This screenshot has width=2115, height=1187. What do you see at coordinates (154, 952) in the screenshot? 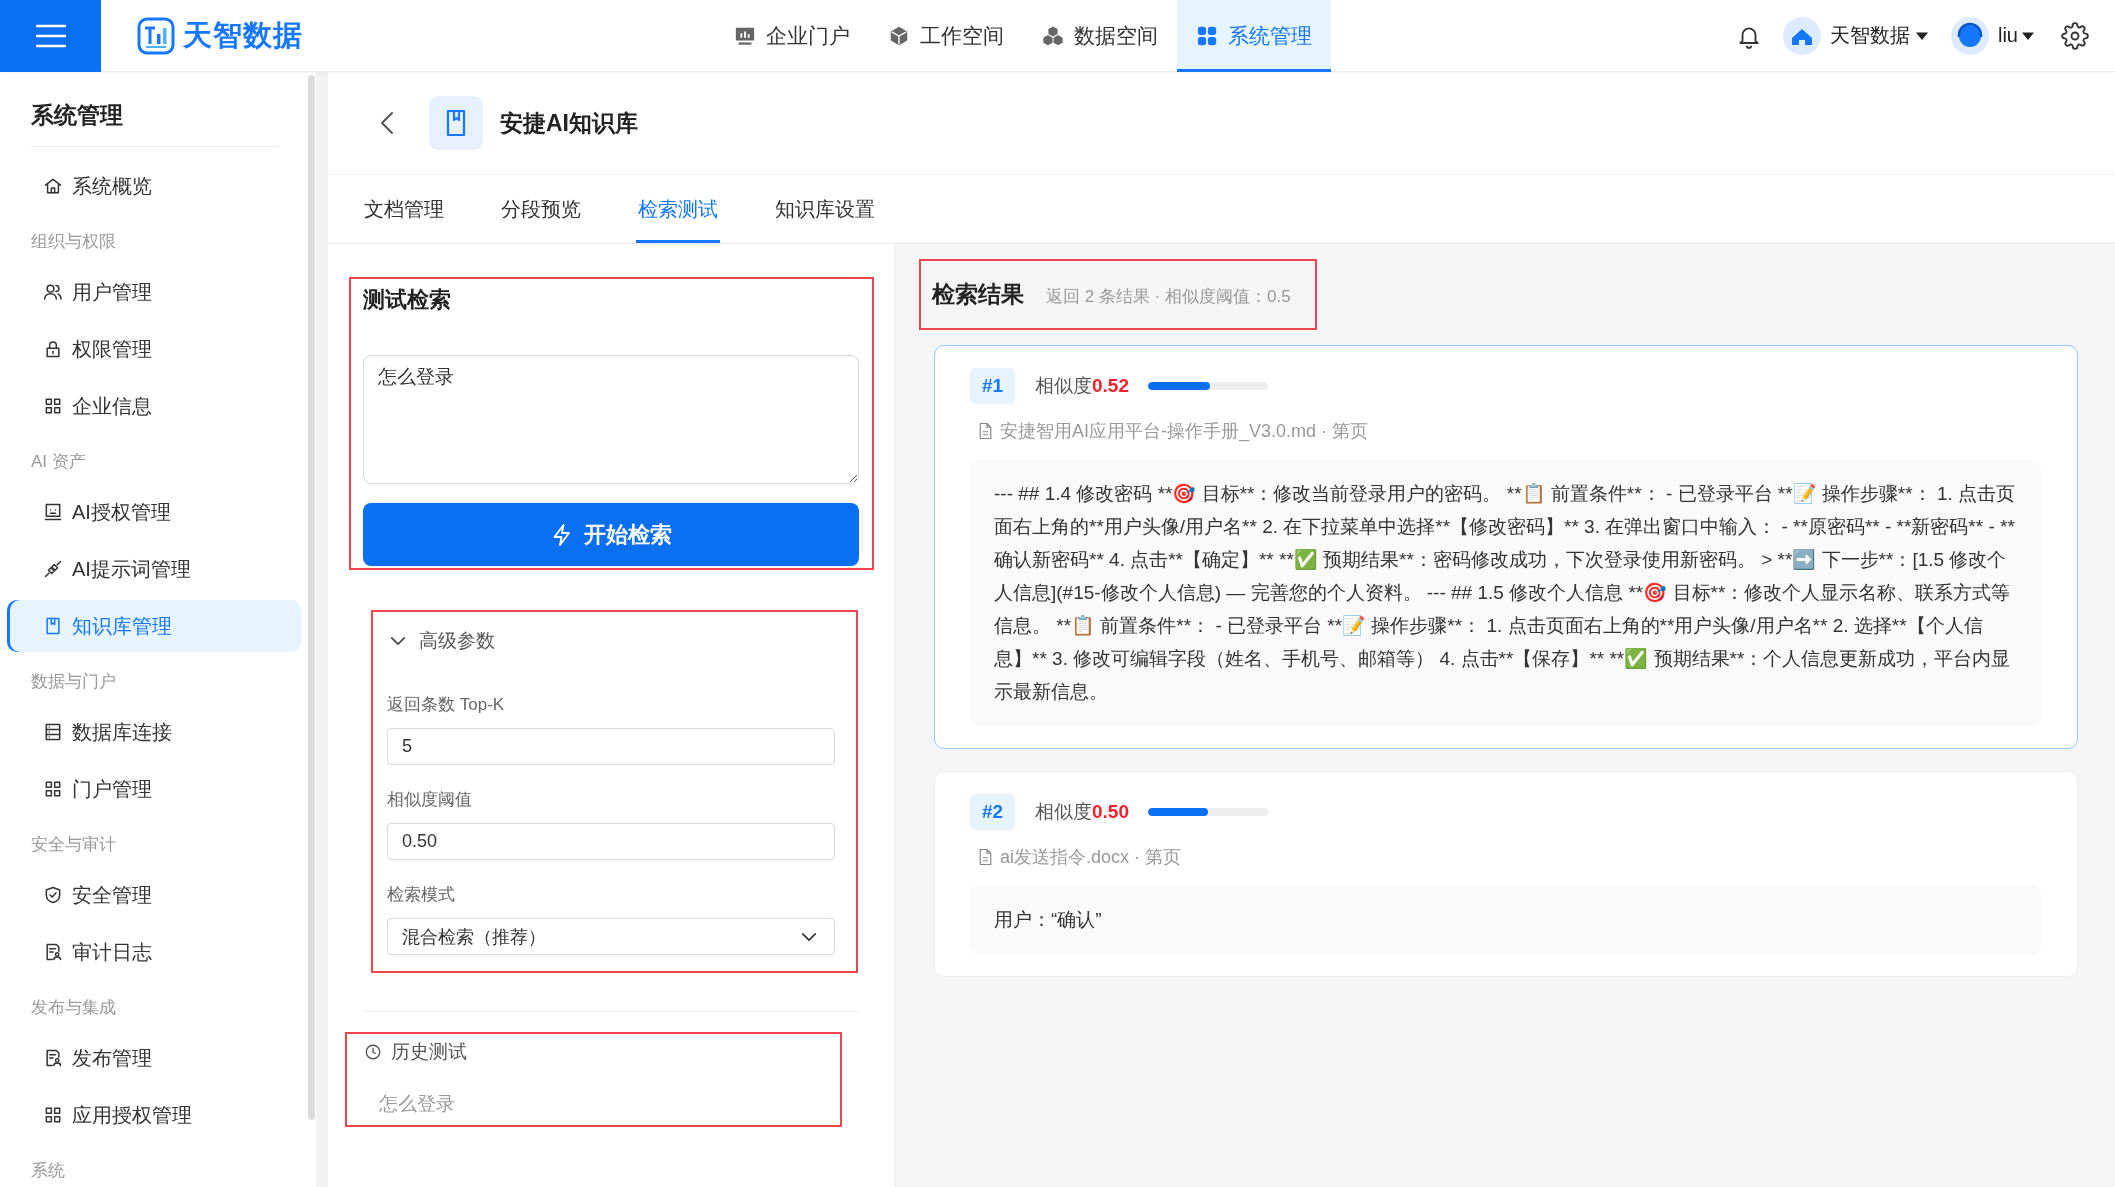
I see `sidebar-item: 审计日志` at bounding box center [154, 952].